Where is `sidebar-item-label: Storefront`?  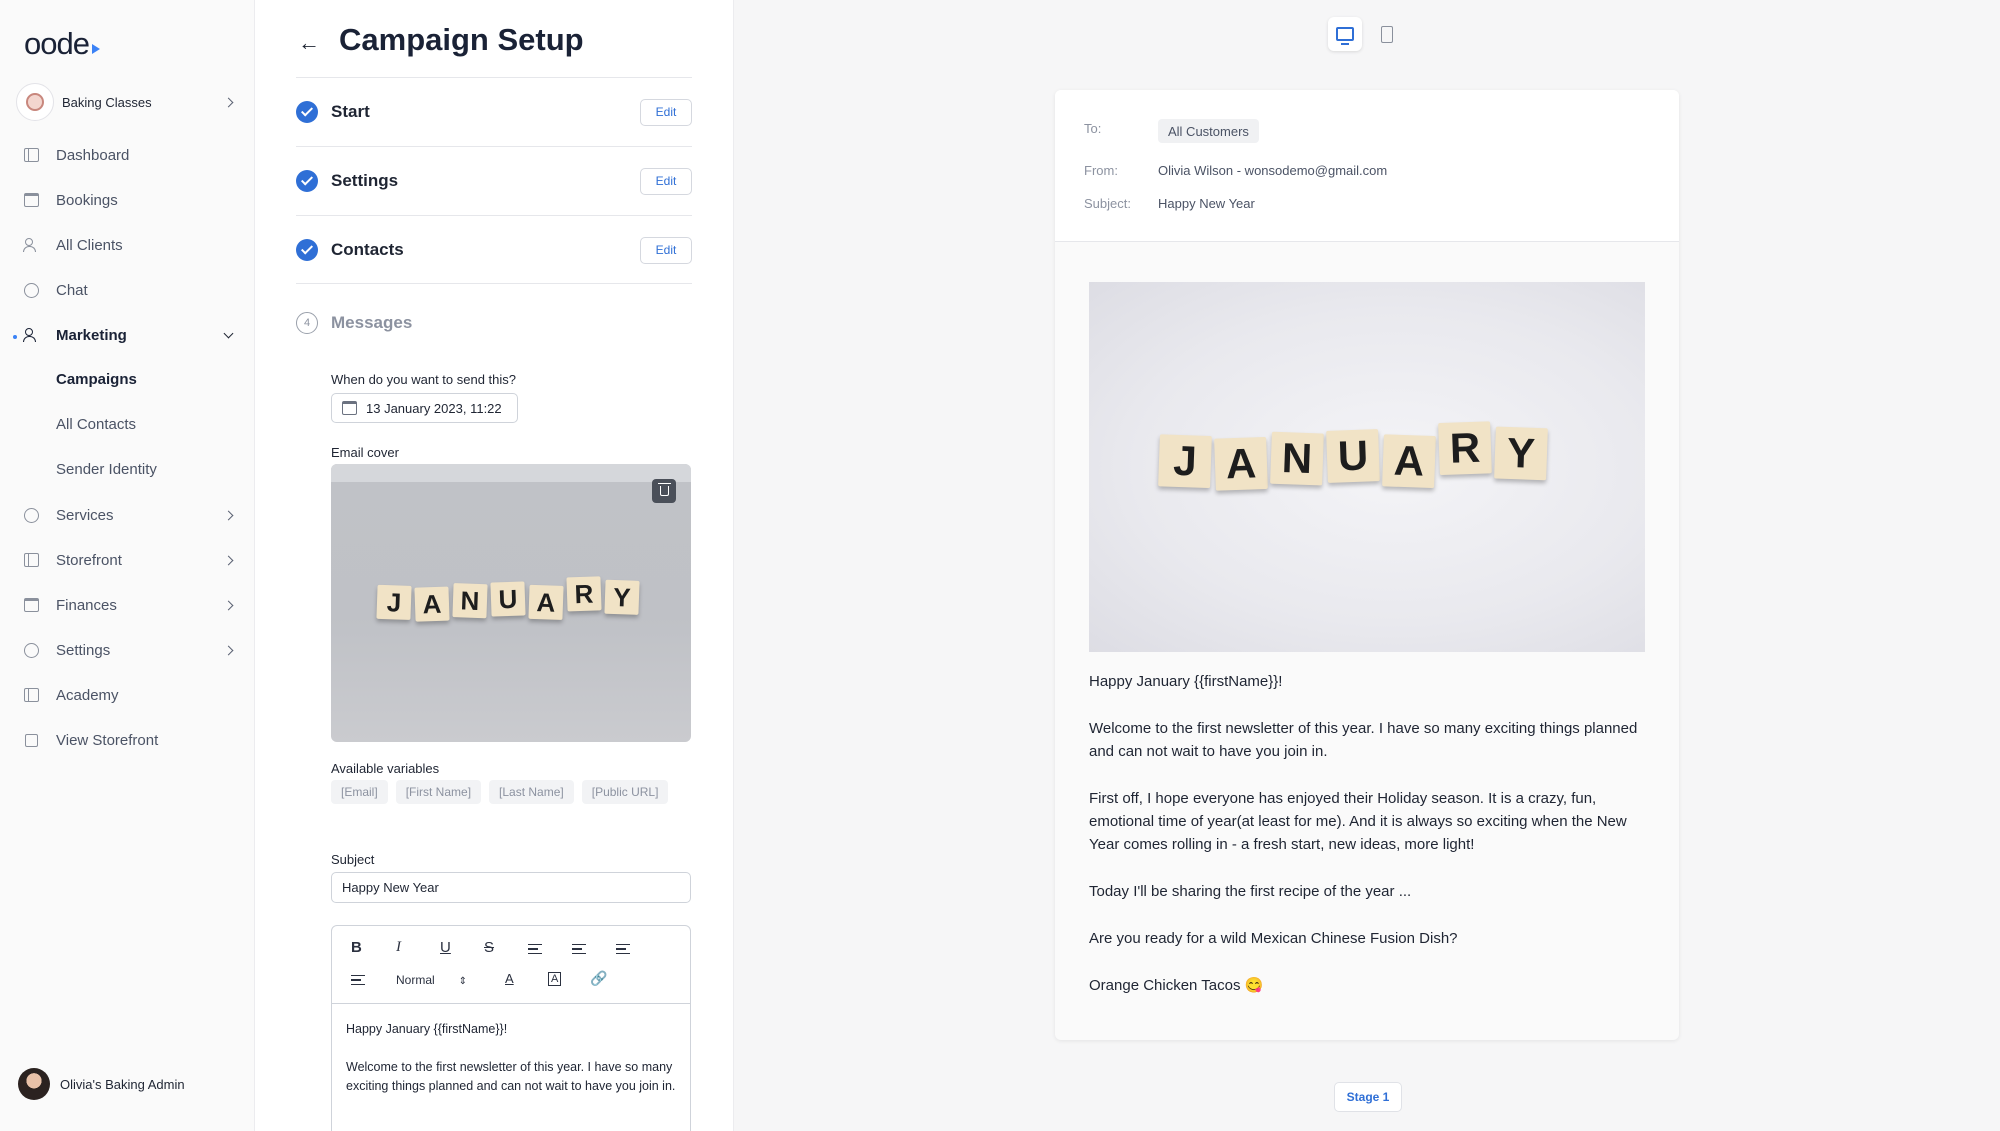 sidebar-item-label: Storefront is located at coordinates (89, 560).